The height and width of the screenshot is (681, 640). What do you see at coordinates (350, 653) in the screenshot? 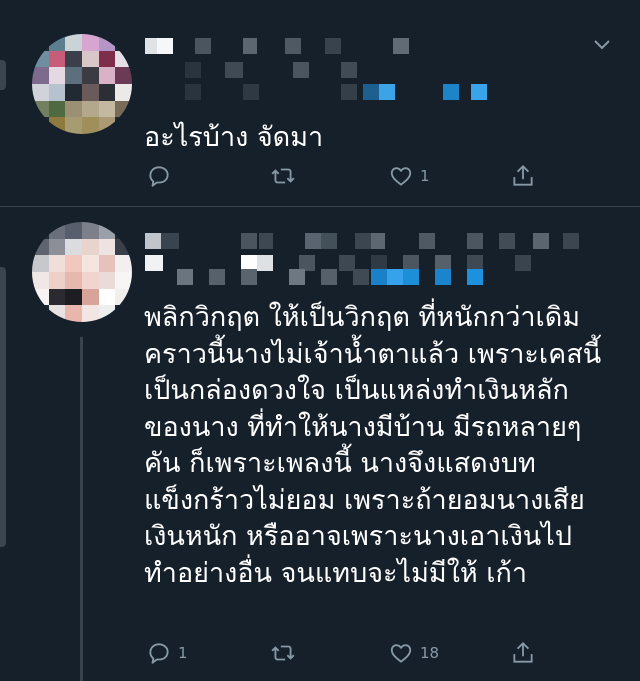
I see `tweet-actions: 1 18` at bounding box center [350, 653].